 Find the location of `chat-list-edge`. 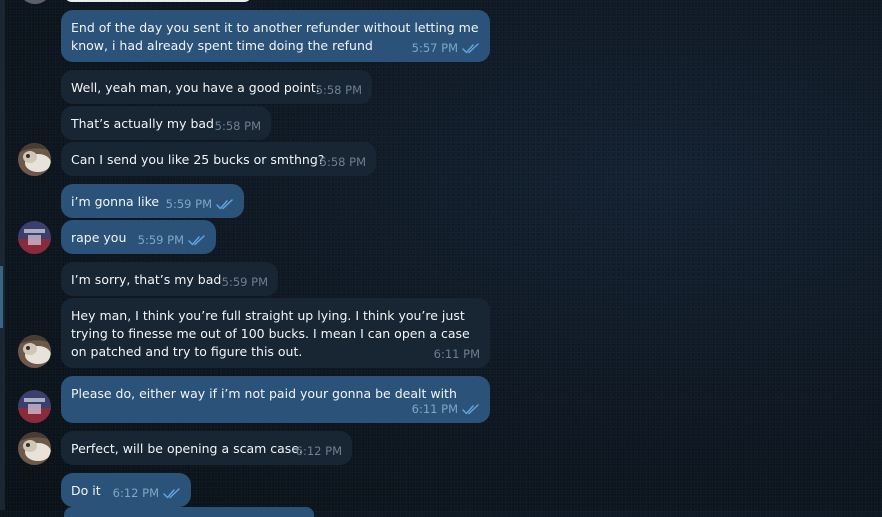

chat-list-edge is located at coordinates (2, 255).